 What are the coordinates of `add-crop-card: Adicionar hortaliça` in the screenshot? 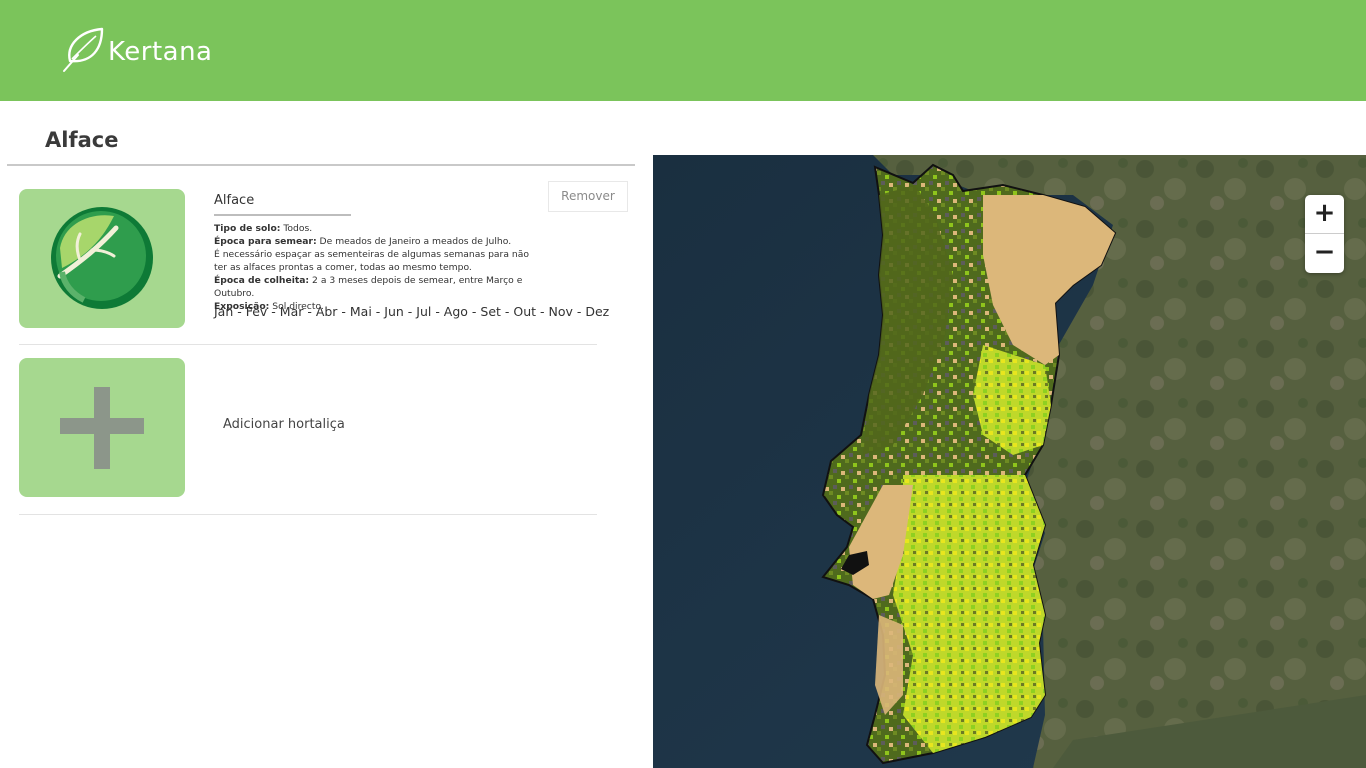 It's located at (308, 436).